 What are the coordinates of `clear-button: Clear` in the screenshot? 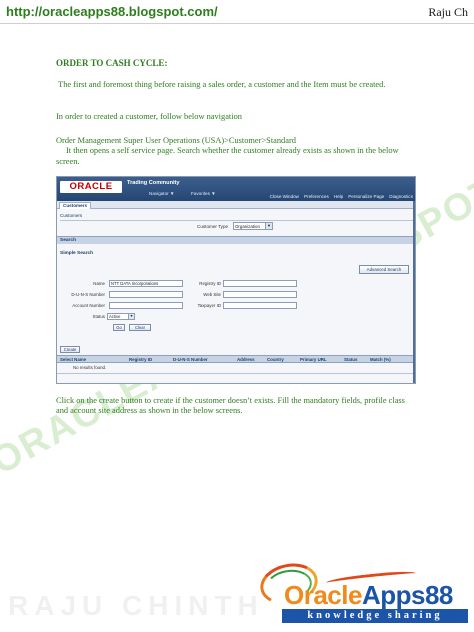 It's located at (140, 327).